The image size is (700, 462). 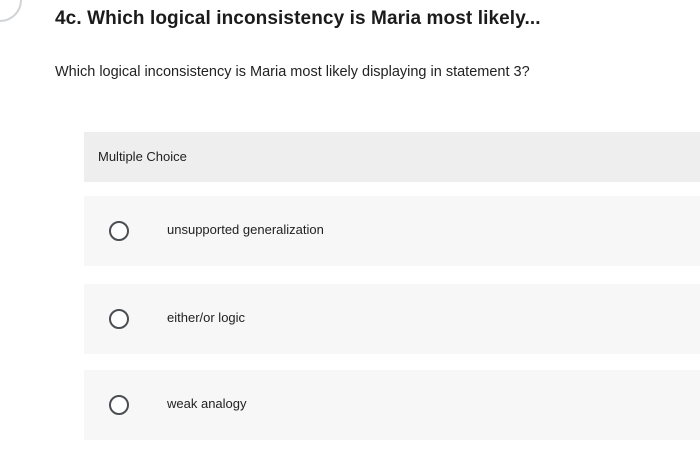 I want to click on answer-option-unsupported-generalization: unsupported generalization, so click(x=392, y=231).